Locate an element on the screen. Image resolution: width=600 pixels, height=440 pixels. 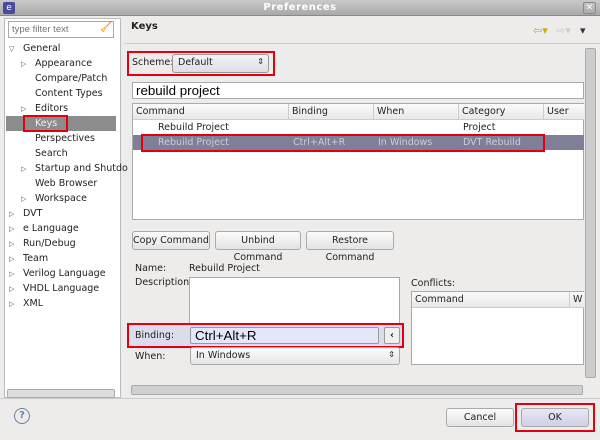
column-header-category: Category is located at coordinates (501, 112).